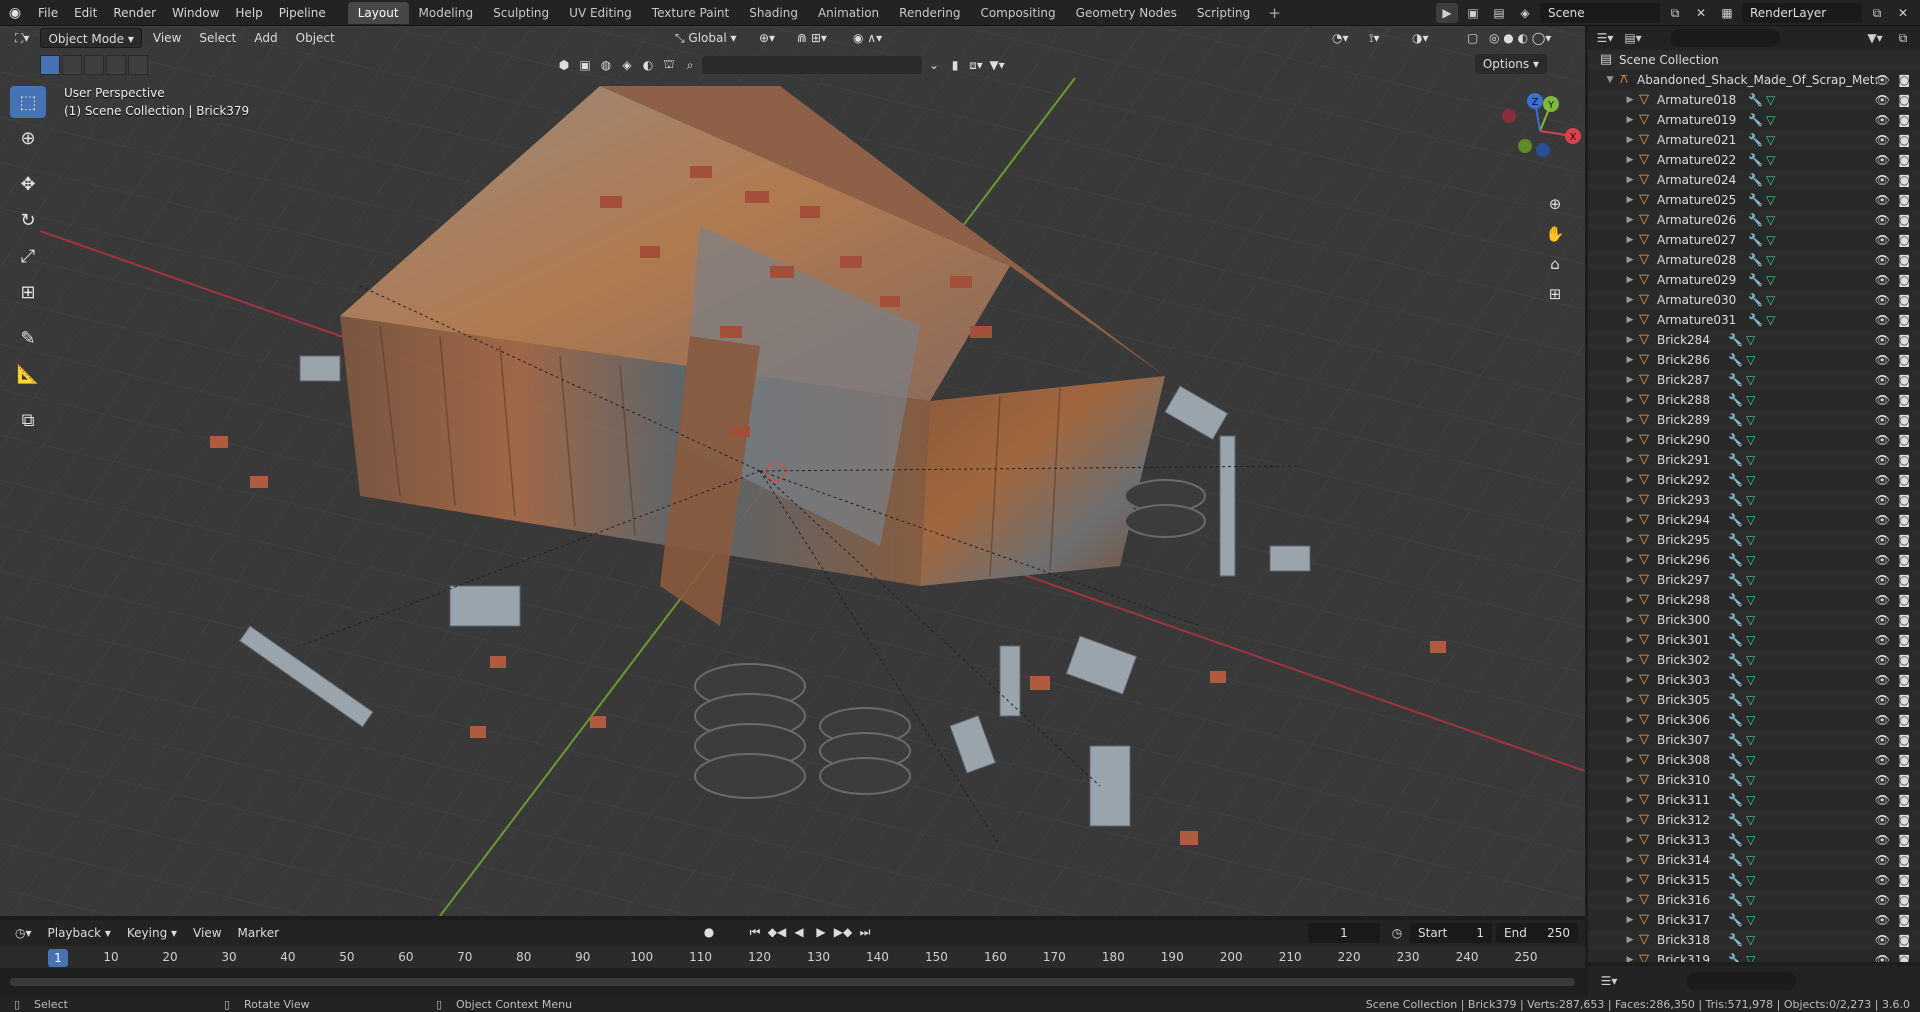  What do you see at coordinates (1555, 264) in the screenshot?
I see `camera-view-icon: ⌂` at bounding box center [1555, 264].